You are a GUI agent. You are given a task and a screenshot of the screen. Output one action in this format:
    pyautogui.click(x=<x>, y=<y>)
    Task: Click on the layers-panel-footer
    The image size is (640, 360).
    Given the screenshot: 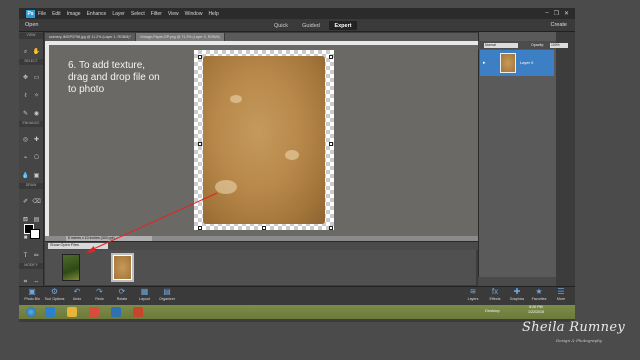 What is the action you would take?
    pyautogui.click(x=517, y=281)
    